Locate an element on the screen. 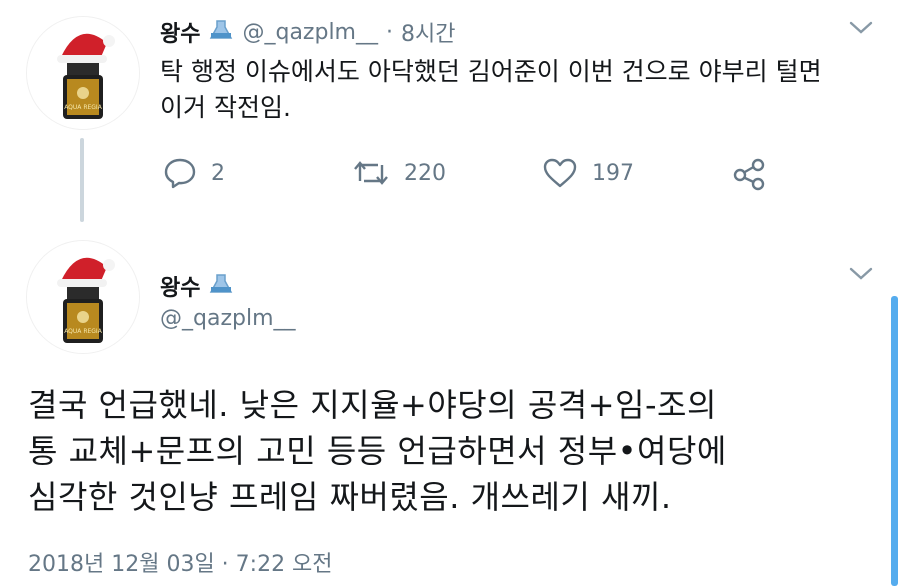 The image size is (900, 586). share-icon is located at coordinates (749, 174).